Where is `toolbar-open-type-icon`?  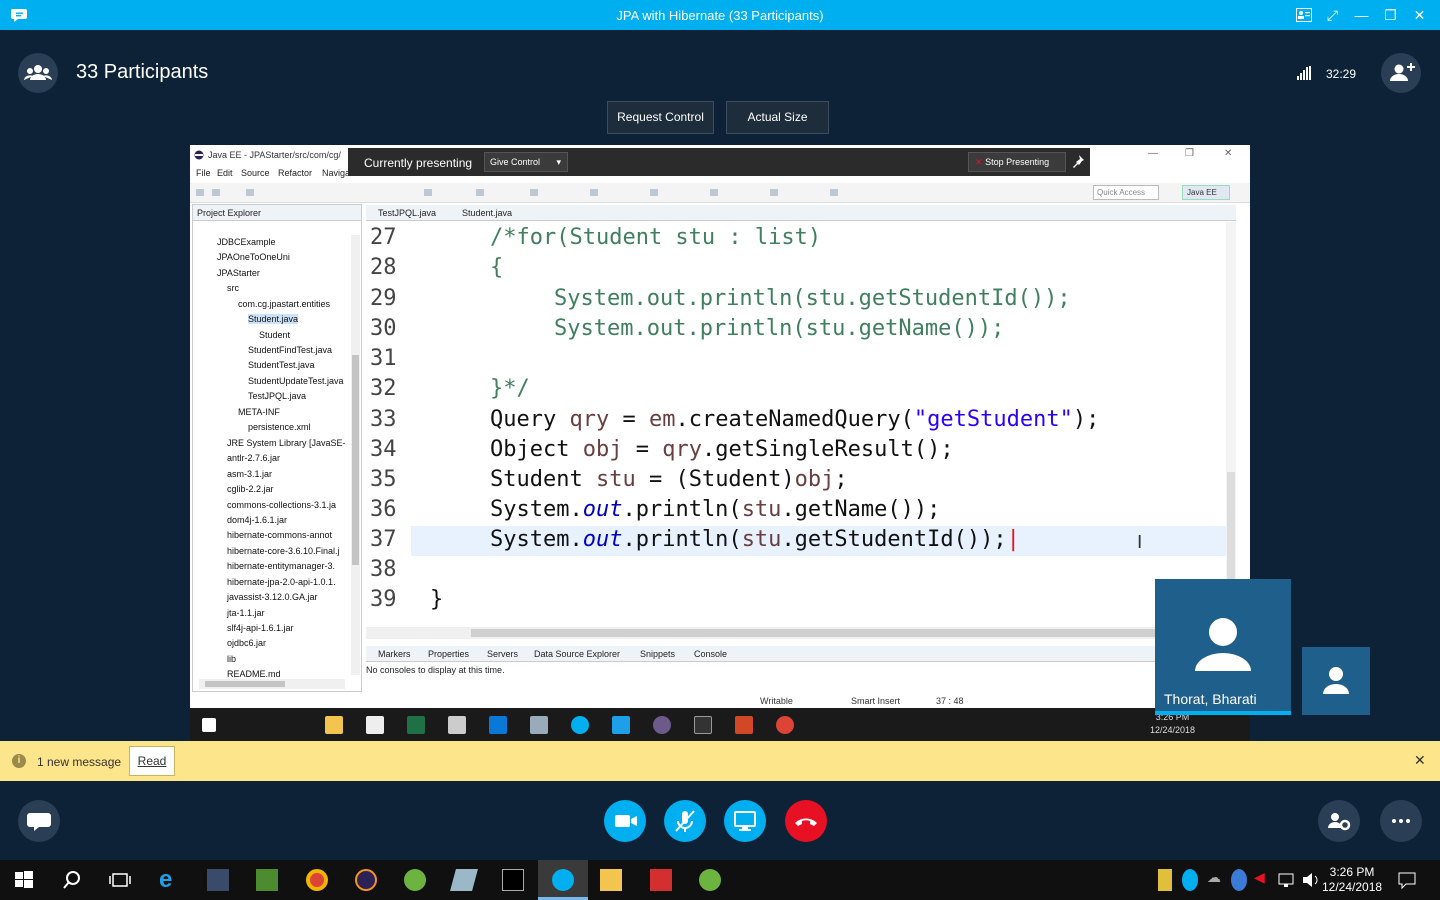
toolbar-open-type-icon is located at coordinates (594, 192).